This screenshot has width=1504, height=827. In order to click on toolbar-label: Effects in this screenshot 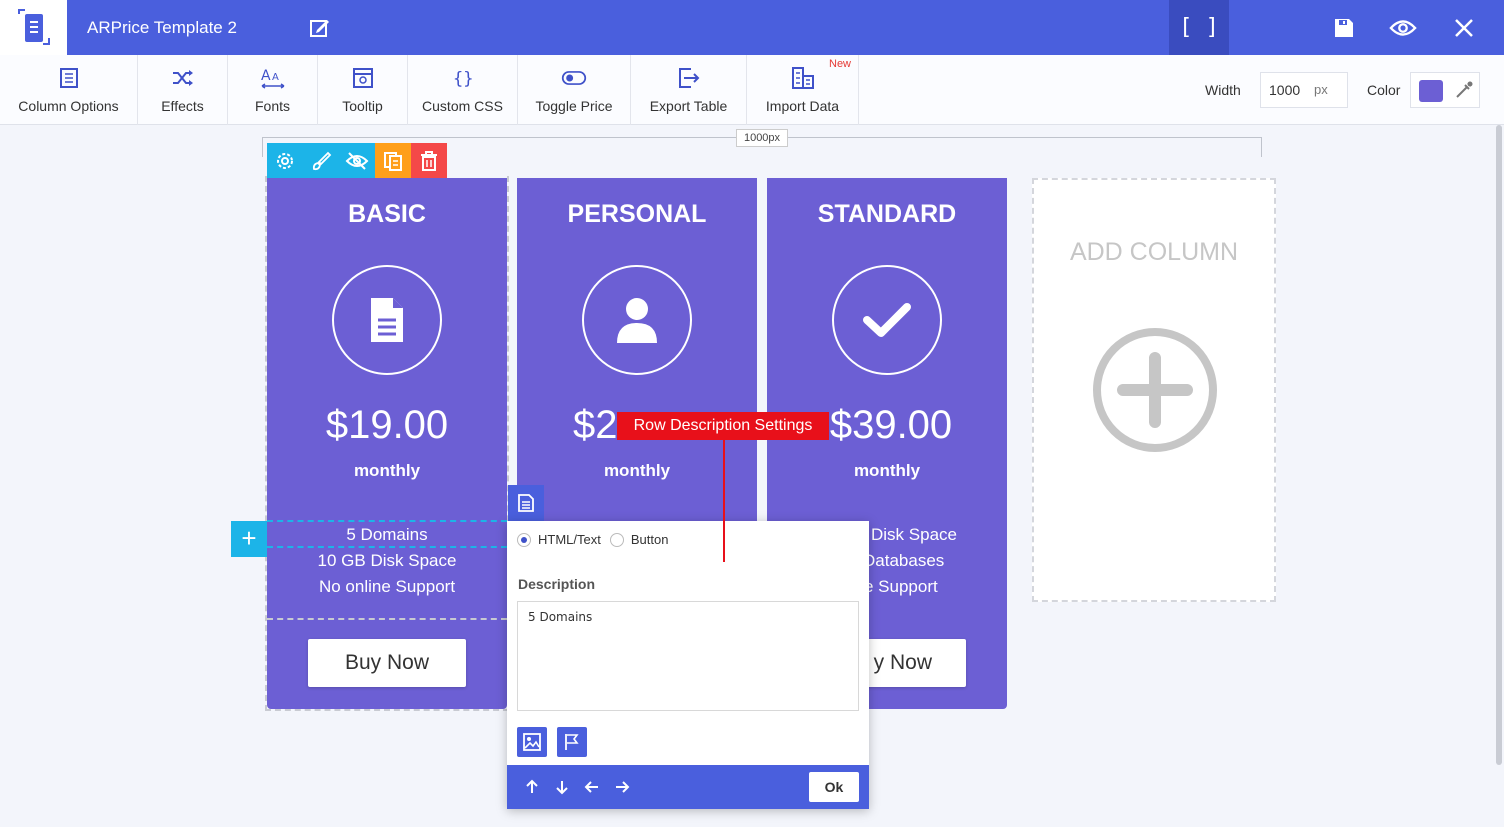, I will do `click(182, 106)`.